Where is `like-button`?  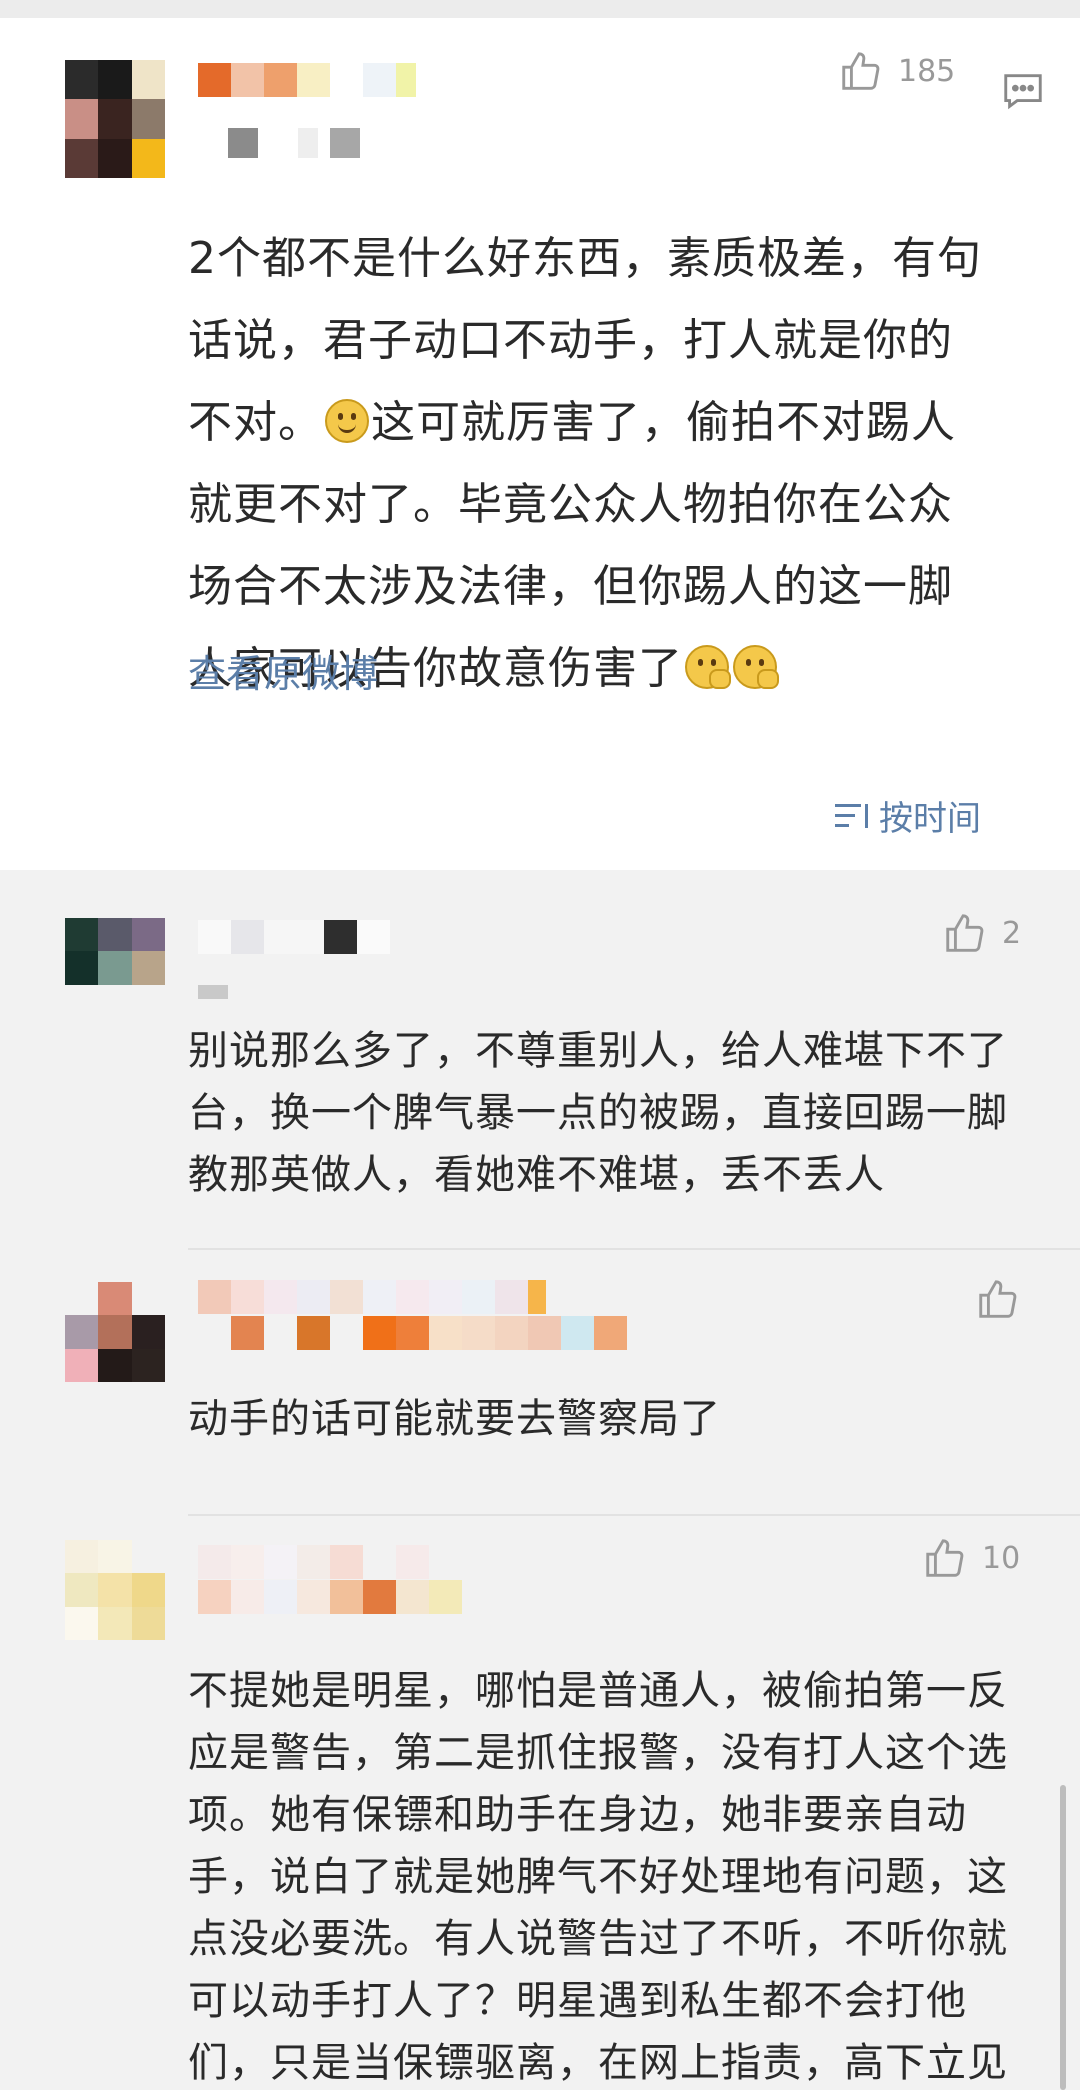
like-button is located at coordinates (998, 1299).